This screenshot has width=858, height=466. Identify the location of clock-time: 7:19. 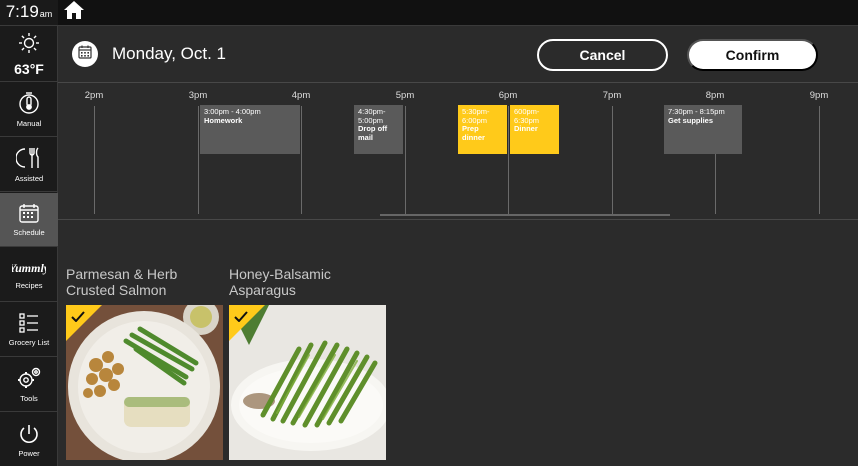
(22, 11).